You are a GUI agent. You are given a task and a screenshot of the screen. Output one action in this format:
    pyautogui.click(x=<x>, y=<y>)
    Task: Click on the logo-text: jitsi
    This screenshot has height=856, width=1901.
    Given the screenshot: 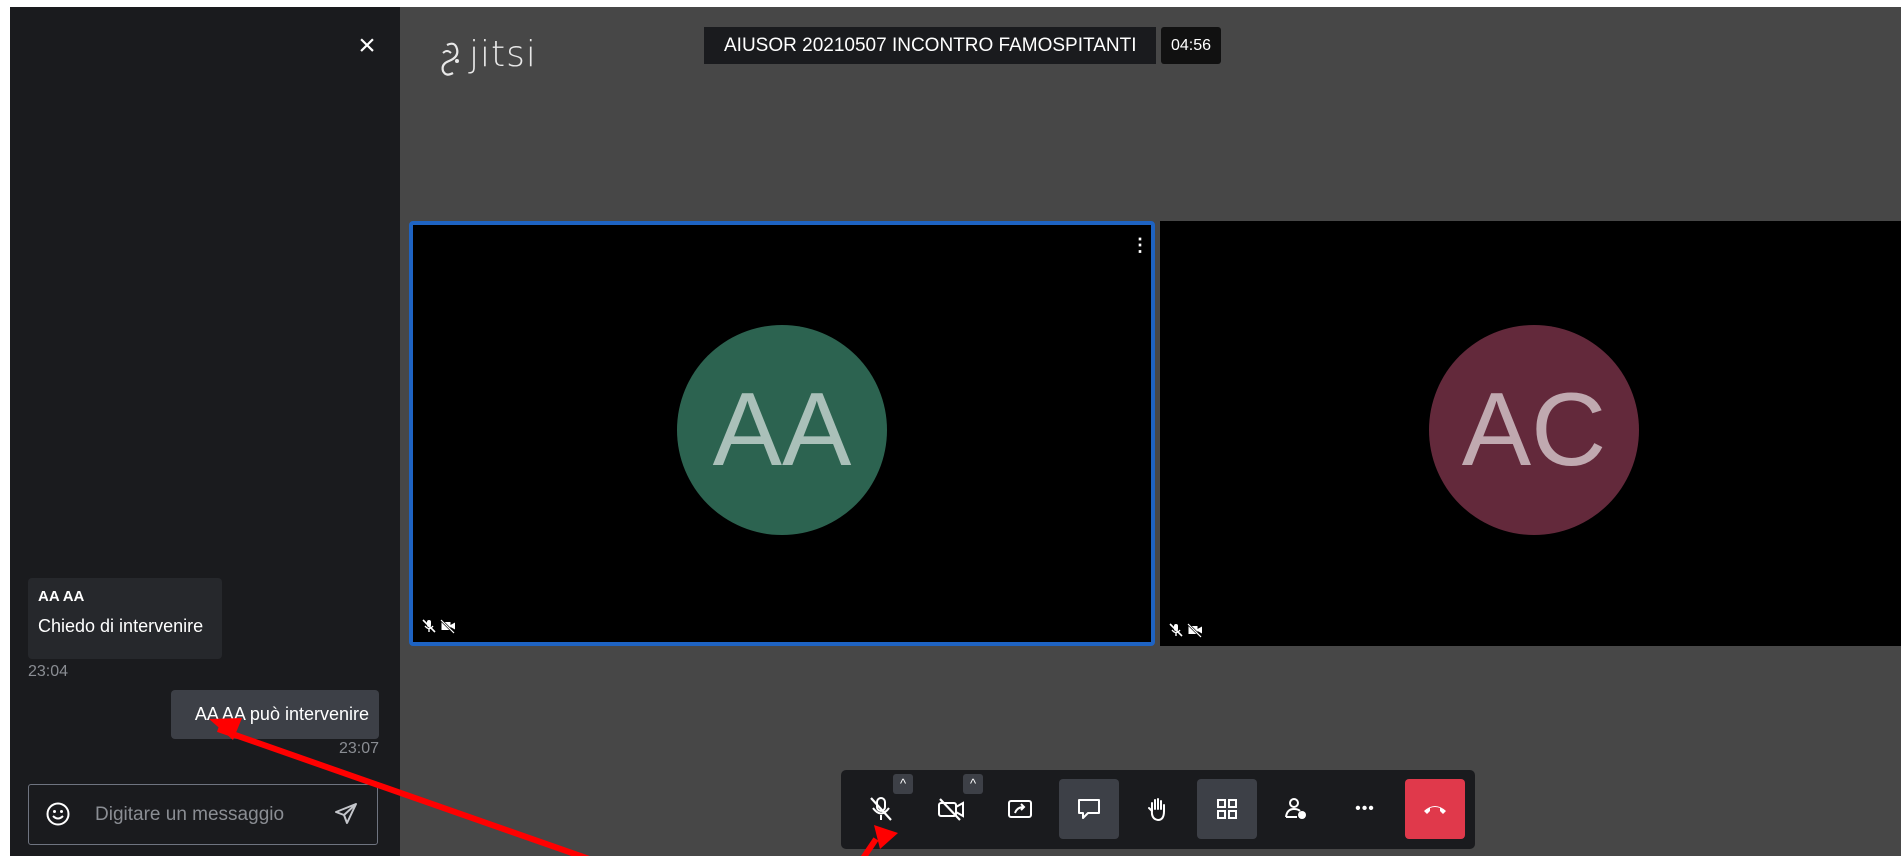 What is the action you would take?
    pyautogui.click(x=503, y=54)
    